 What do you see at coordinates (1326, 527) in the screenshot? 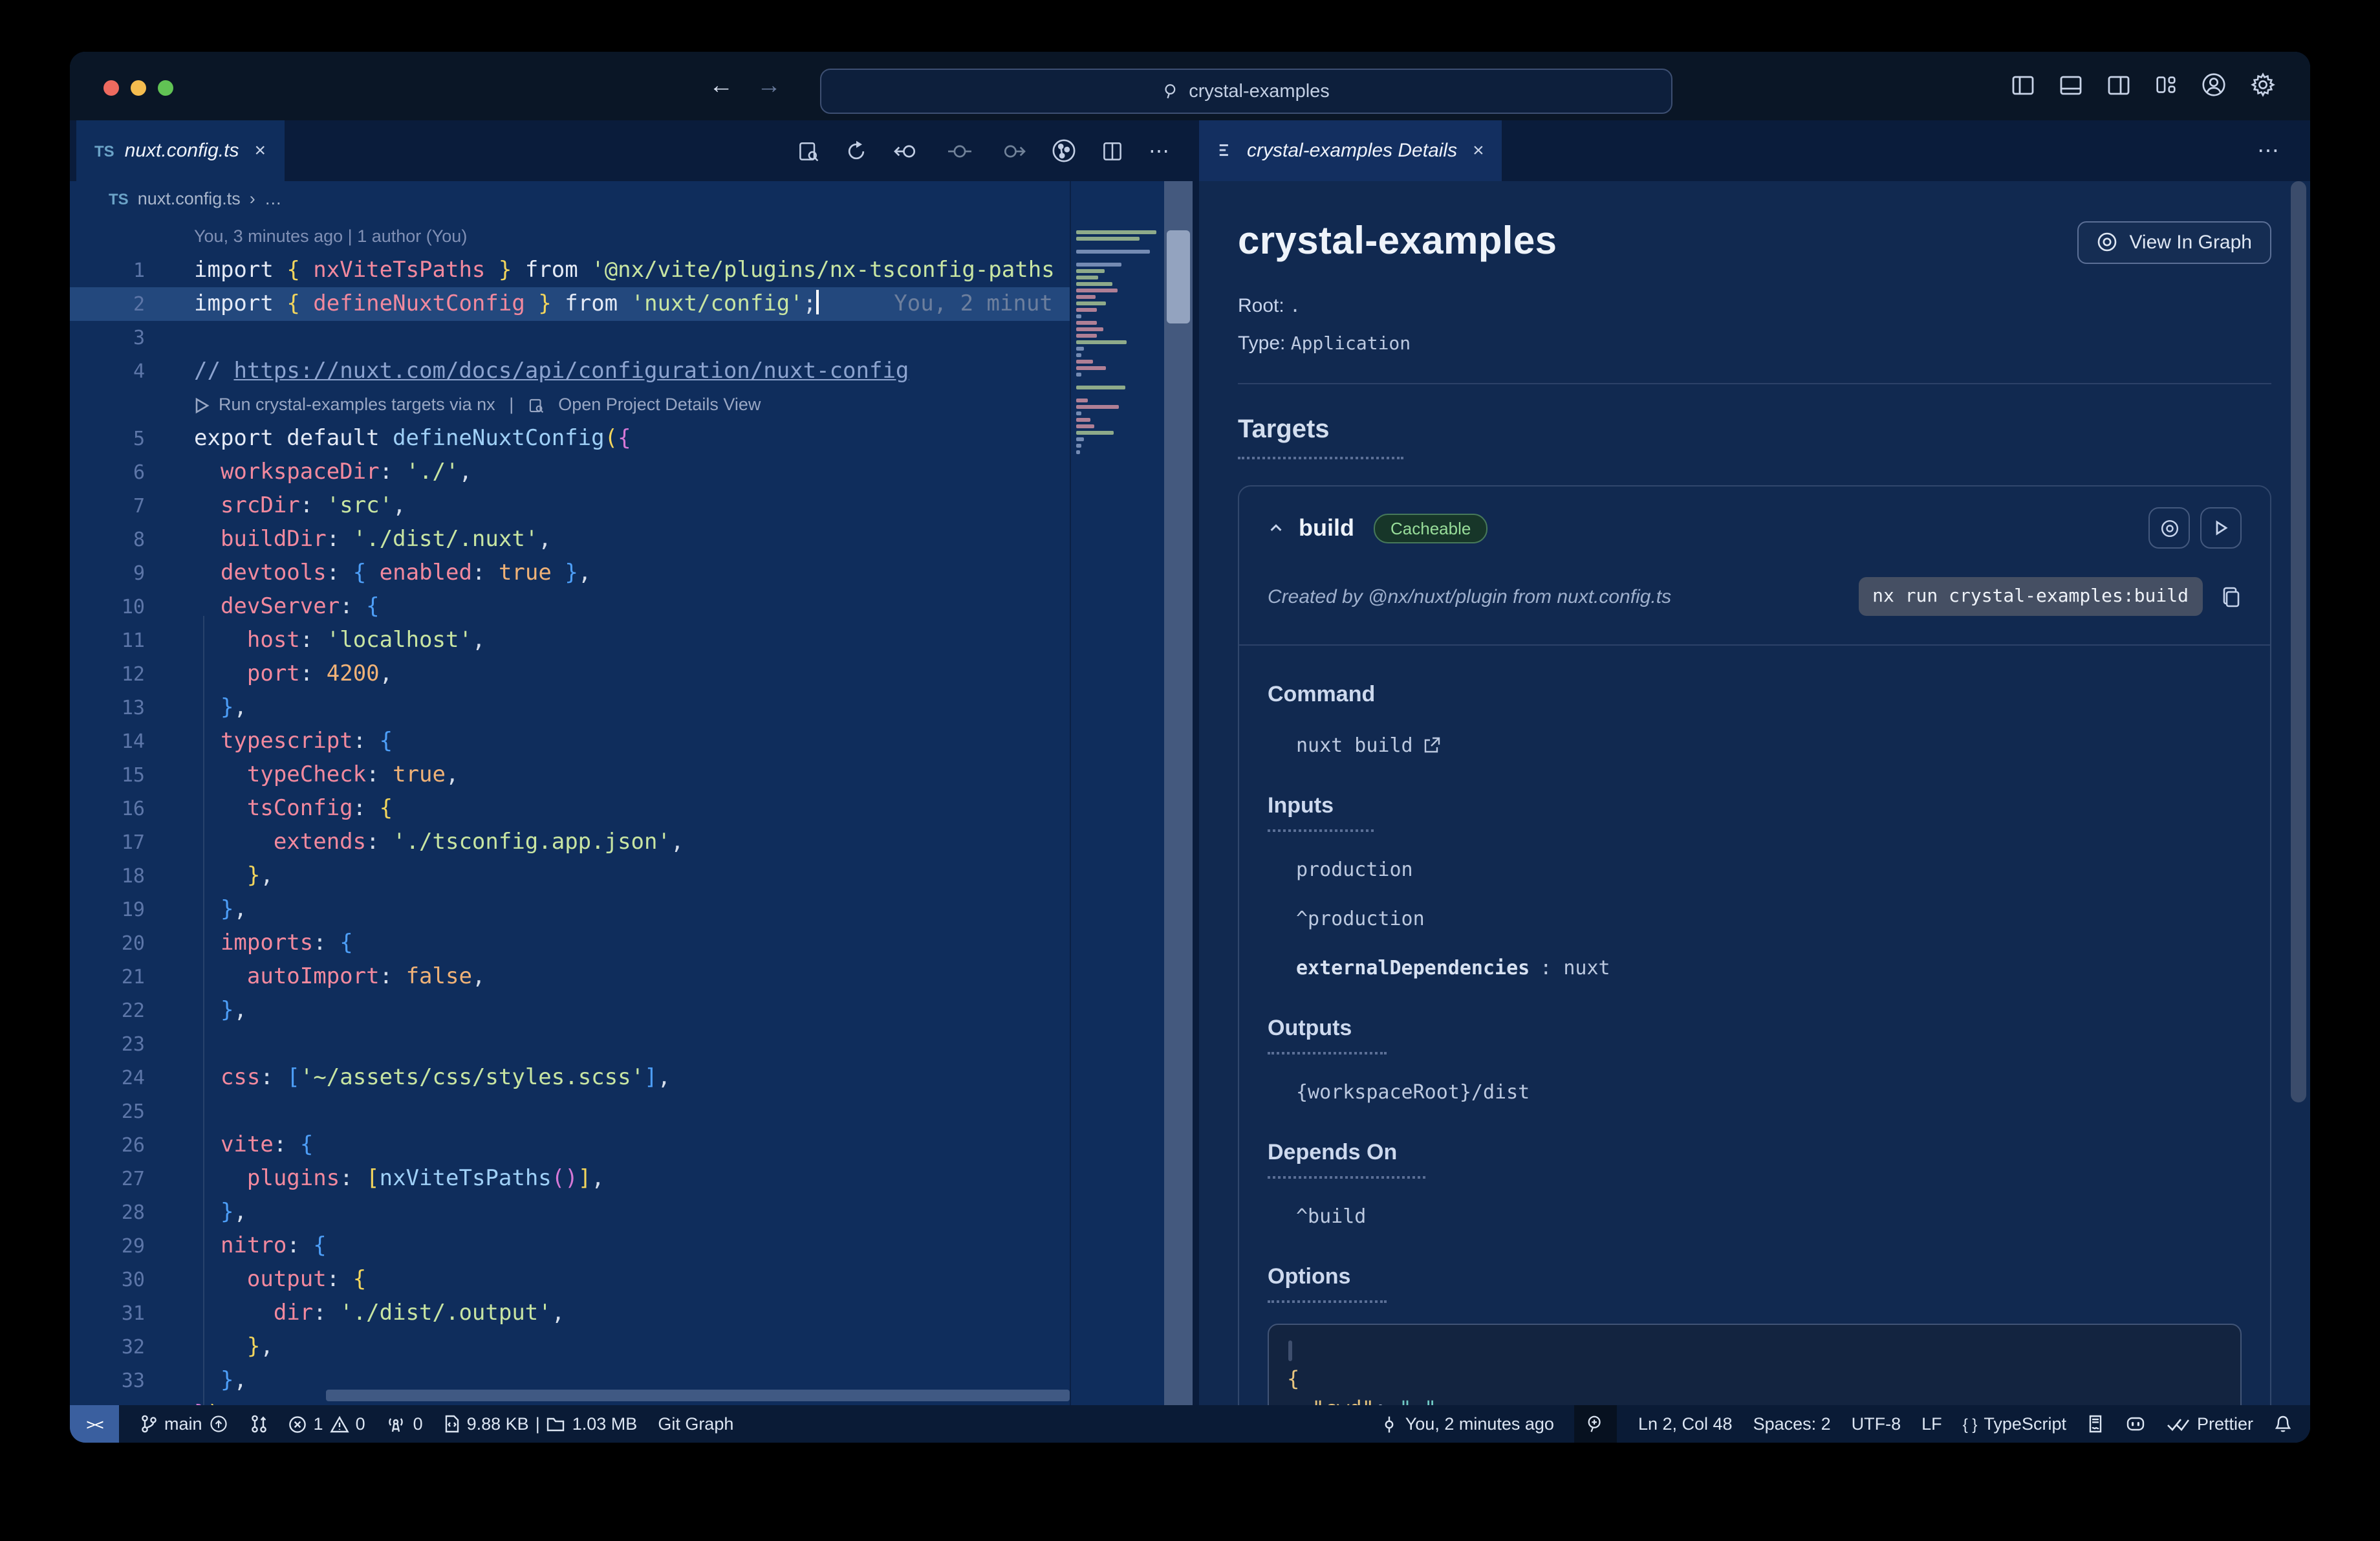
I see `target-name: build` at bounding box center [1326, 527].